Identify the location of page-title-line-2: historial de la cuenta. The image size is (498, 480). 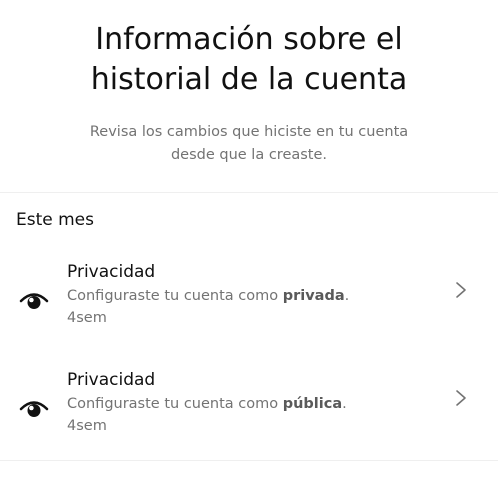
(249, 79).